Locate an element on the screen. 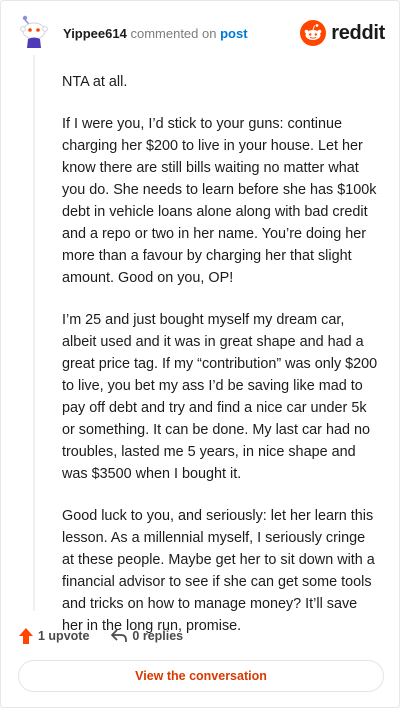 This screenshot has height=708, width=400. comment-actions: 1 upvote 0 replies is located at coordinates (101, 636).